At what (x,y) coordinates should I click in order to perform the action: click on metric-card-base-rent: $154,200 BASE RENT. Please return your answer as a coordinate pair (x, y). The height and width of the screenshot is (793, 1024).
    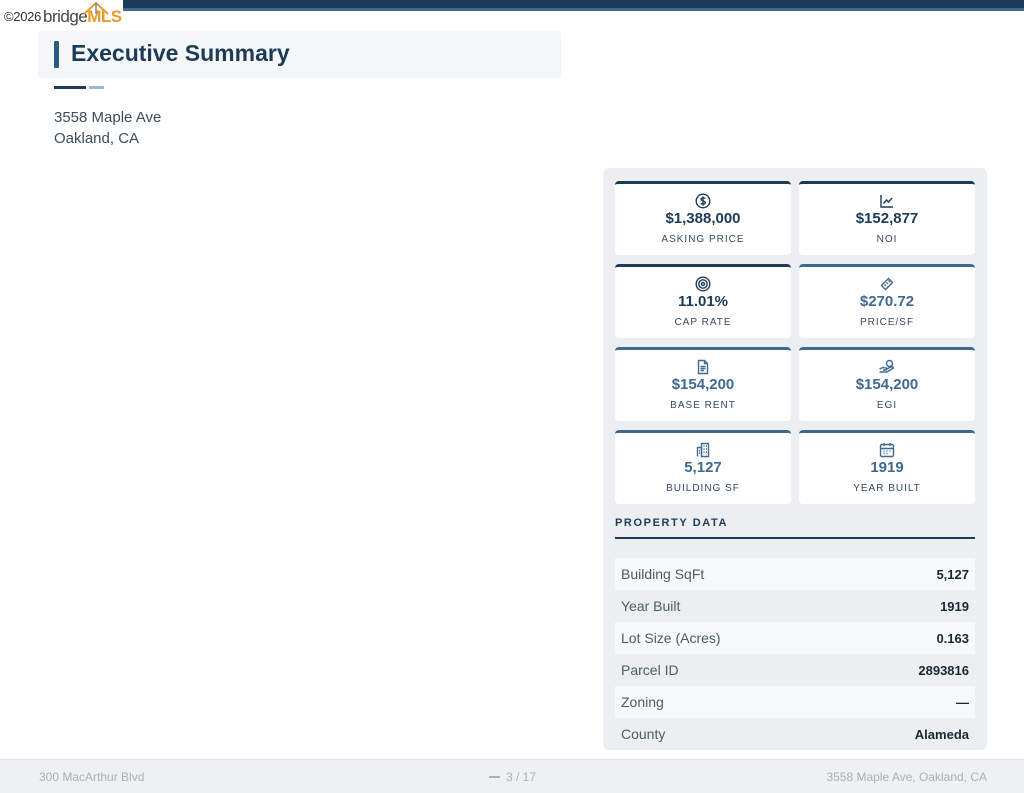
    Looking at the image, I should click on (703, 384).